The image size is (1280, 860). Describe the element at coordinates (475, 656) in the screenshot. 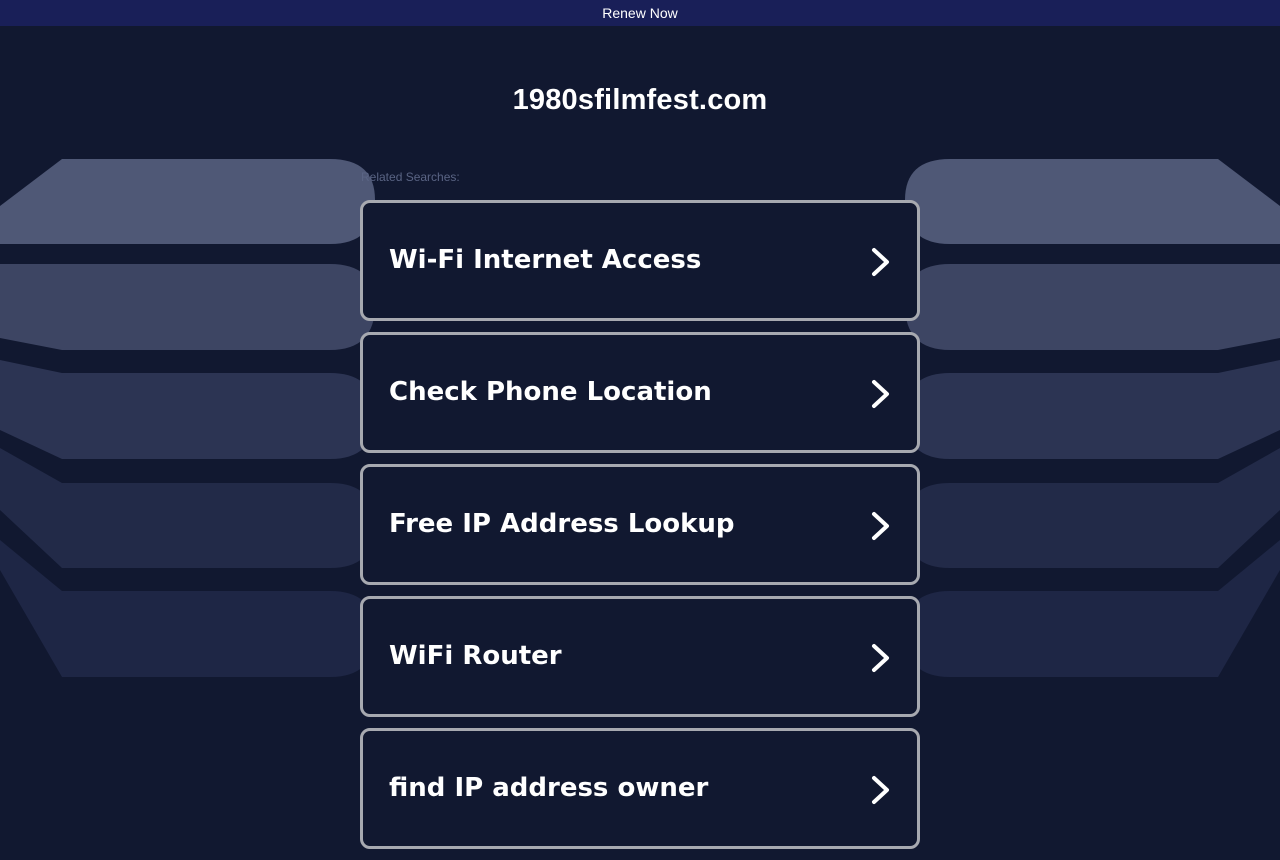

I see `related-search-label: WiFi Router` at that location.